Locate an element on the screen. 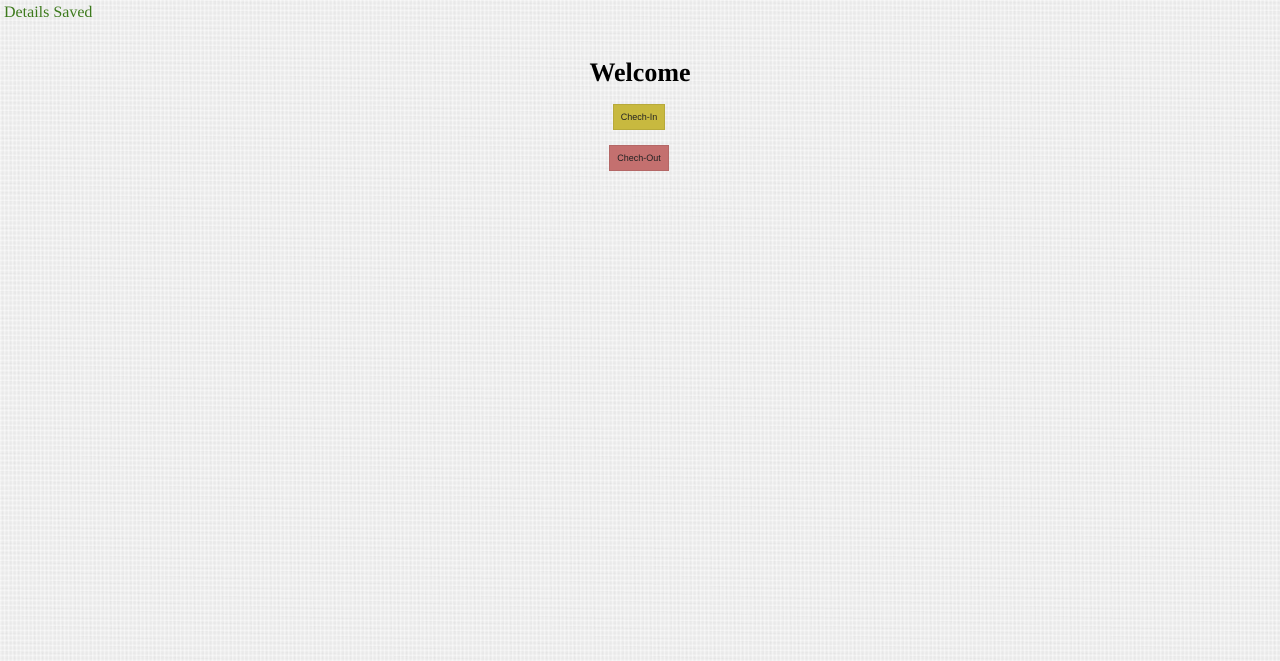  check-out-button: Chech-Out is located at coordinates (639, 158).